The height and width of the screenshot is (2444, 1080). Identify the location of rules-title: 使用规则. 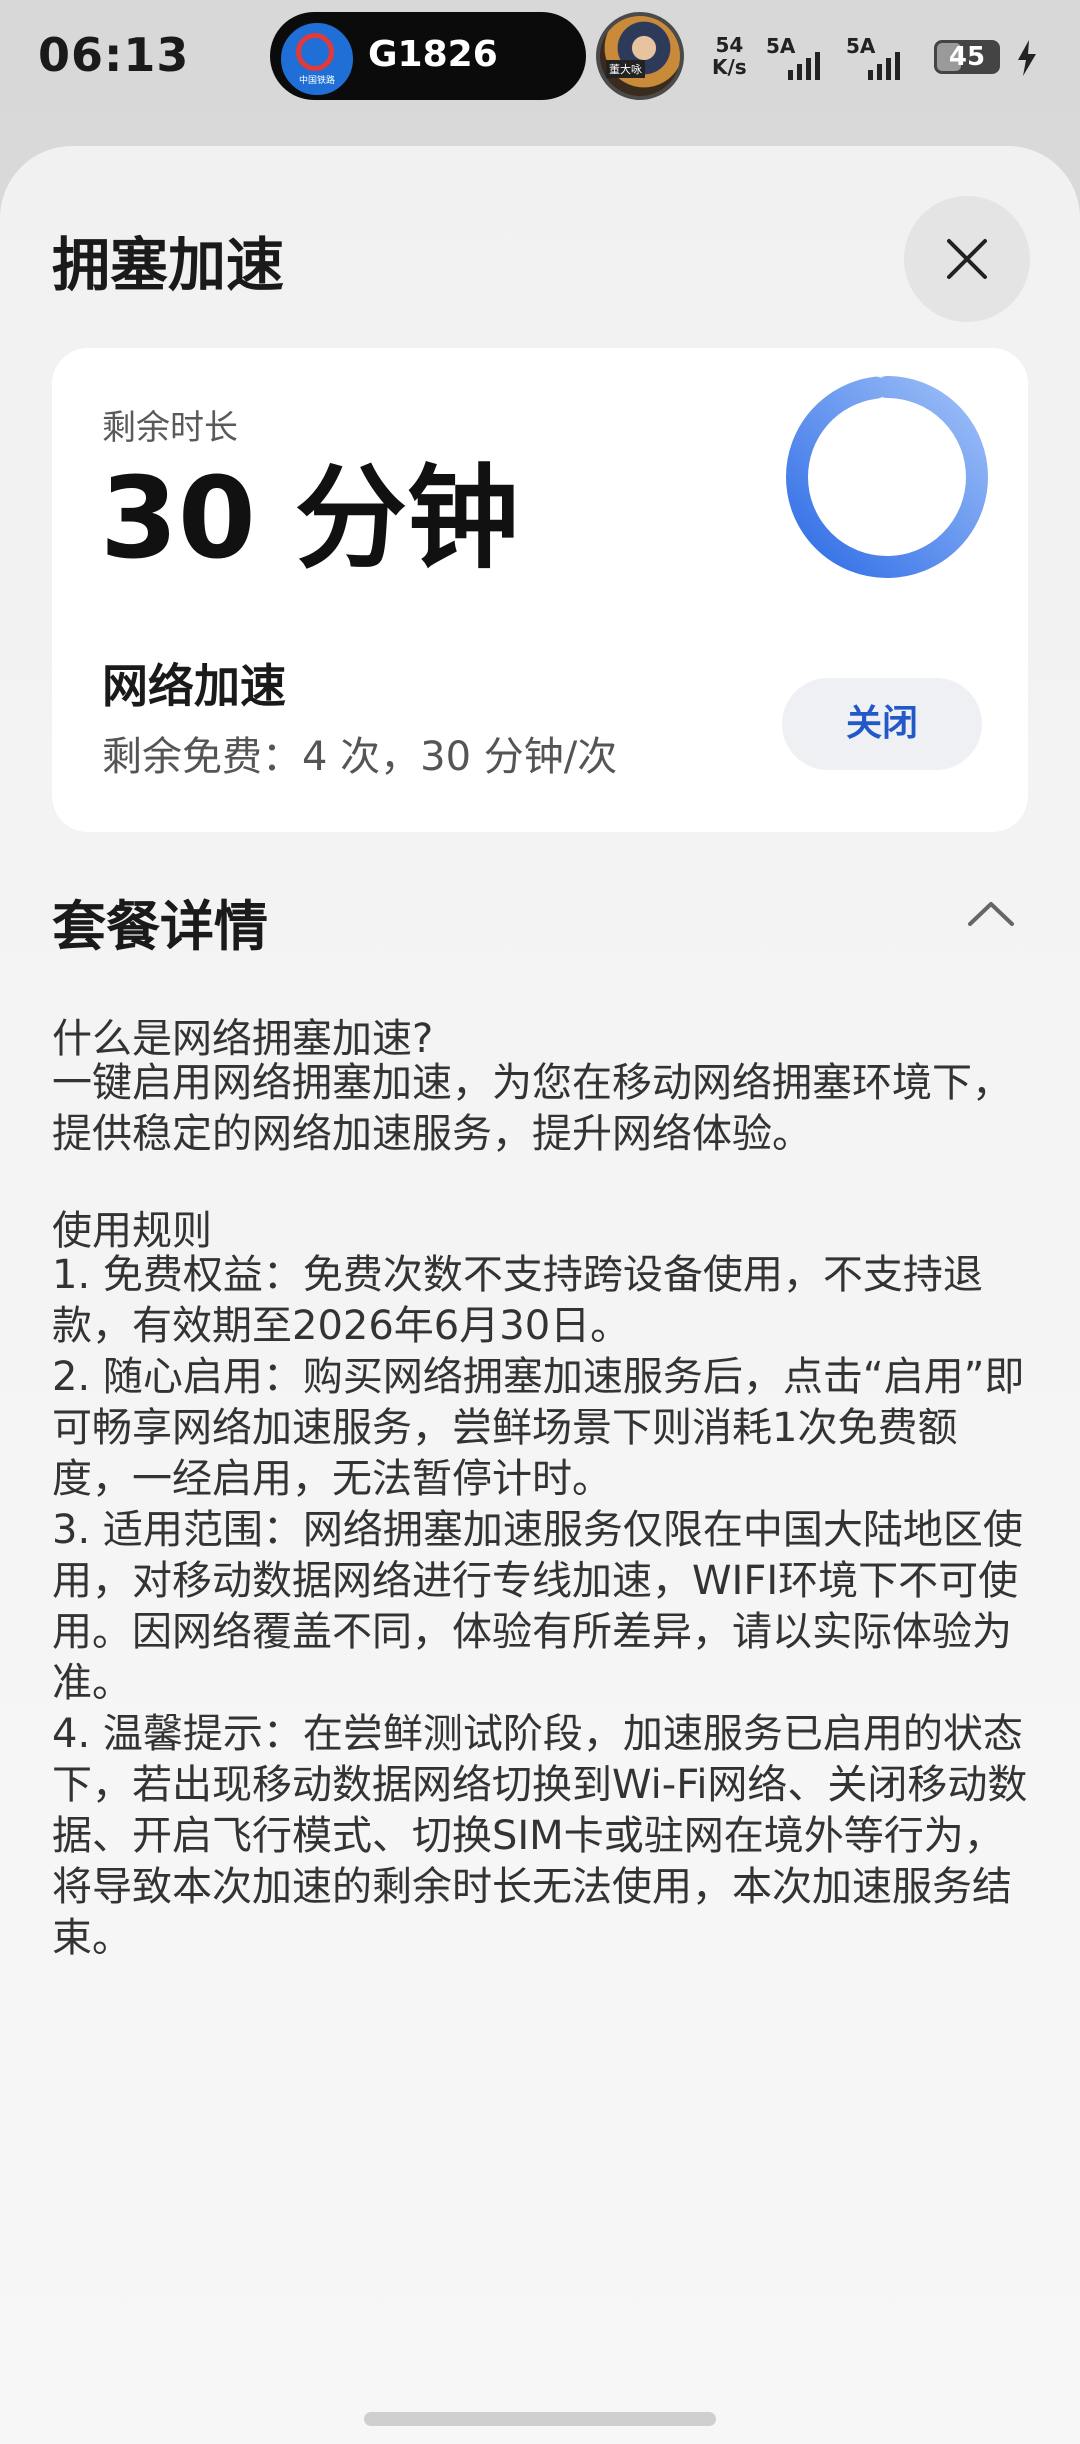
(132, 1231).